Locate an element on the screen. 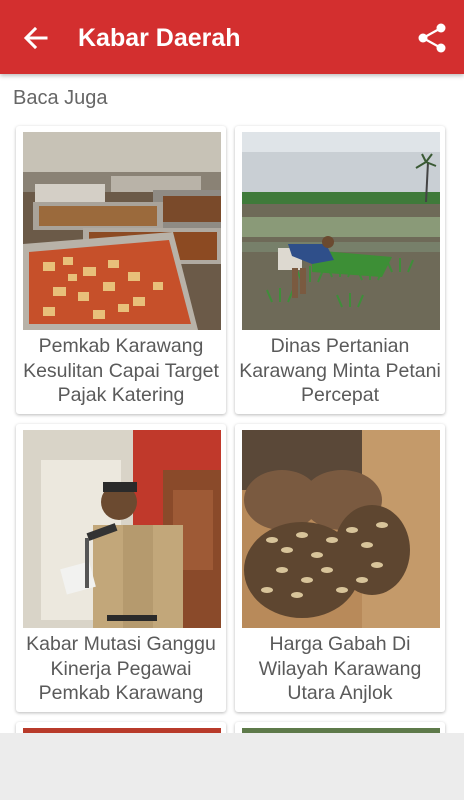  share-button is located at coordinates (432, 38).